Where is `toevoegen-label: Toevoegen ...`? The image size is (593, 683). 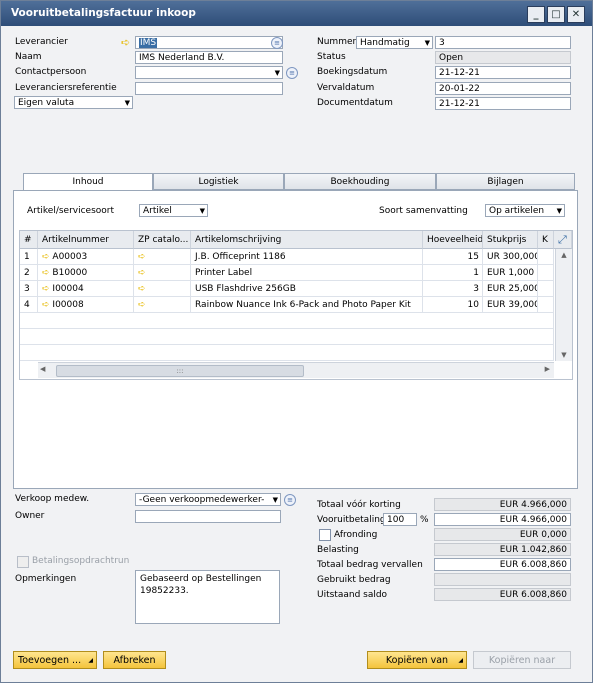 toevoegen-label: Toevoegen ... is located at coordinates (50, 660).